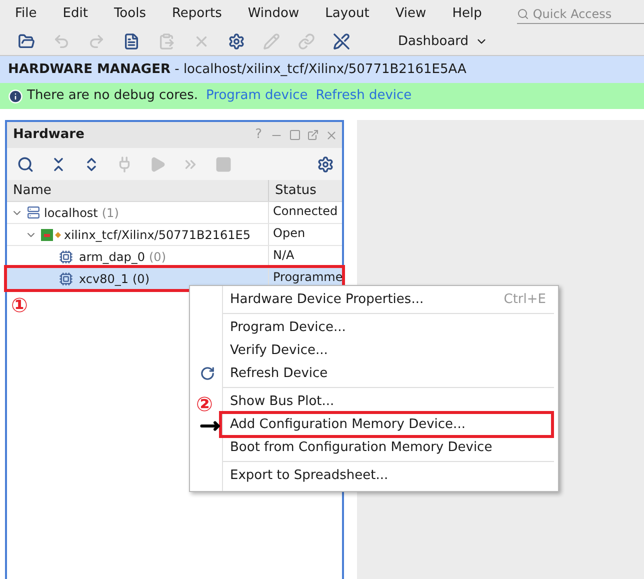 This screenshot has height=579, width=644. I want to click on device-name: arm_dap_0, so click(112, 257).